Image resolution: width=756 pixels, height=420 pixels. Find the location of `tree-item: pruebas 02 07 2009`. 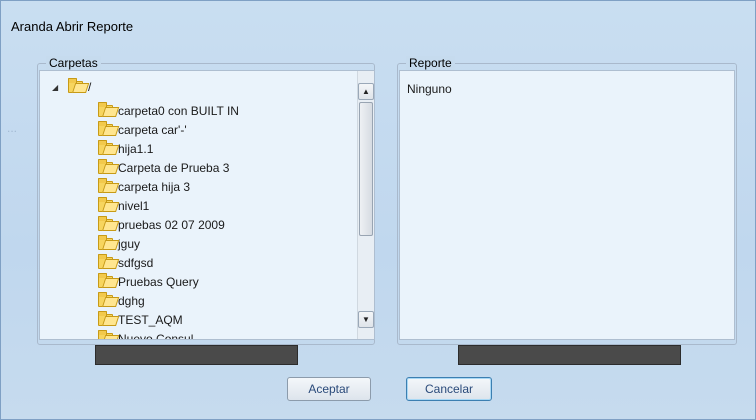

tree-item: pruebas 02 07 2009 is located at coordinates (168, 224).